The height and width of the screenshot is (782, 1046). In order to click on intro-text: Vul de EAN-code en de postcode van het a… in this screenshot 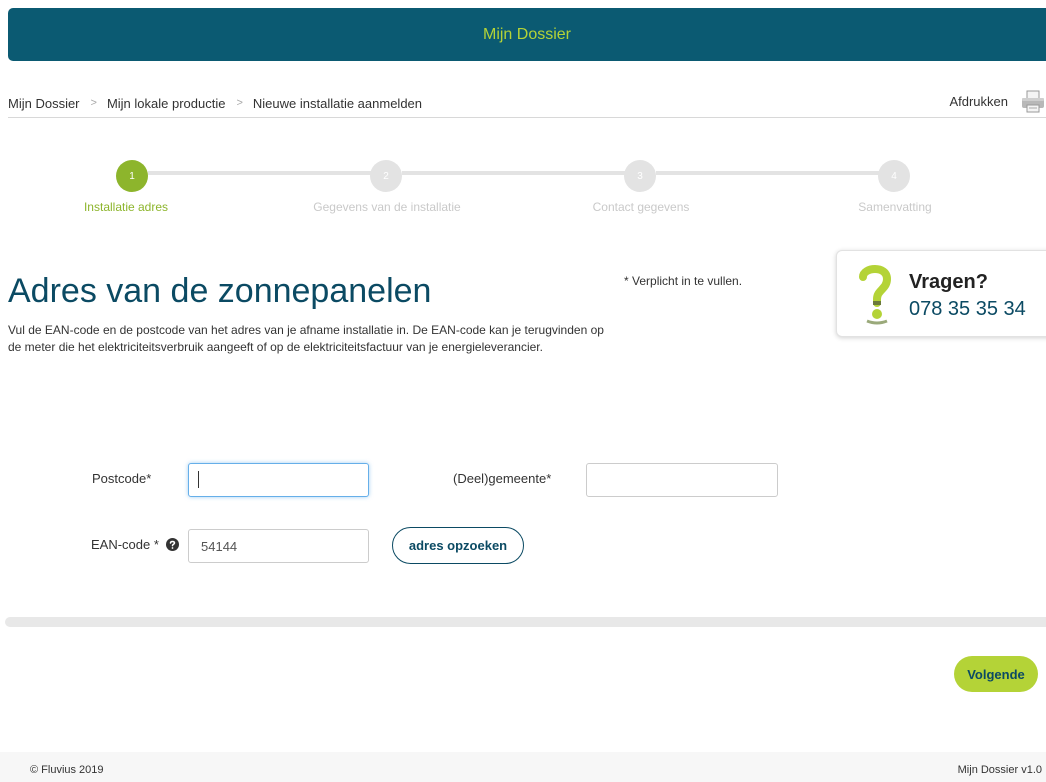, I will do `click(306, 338)`.